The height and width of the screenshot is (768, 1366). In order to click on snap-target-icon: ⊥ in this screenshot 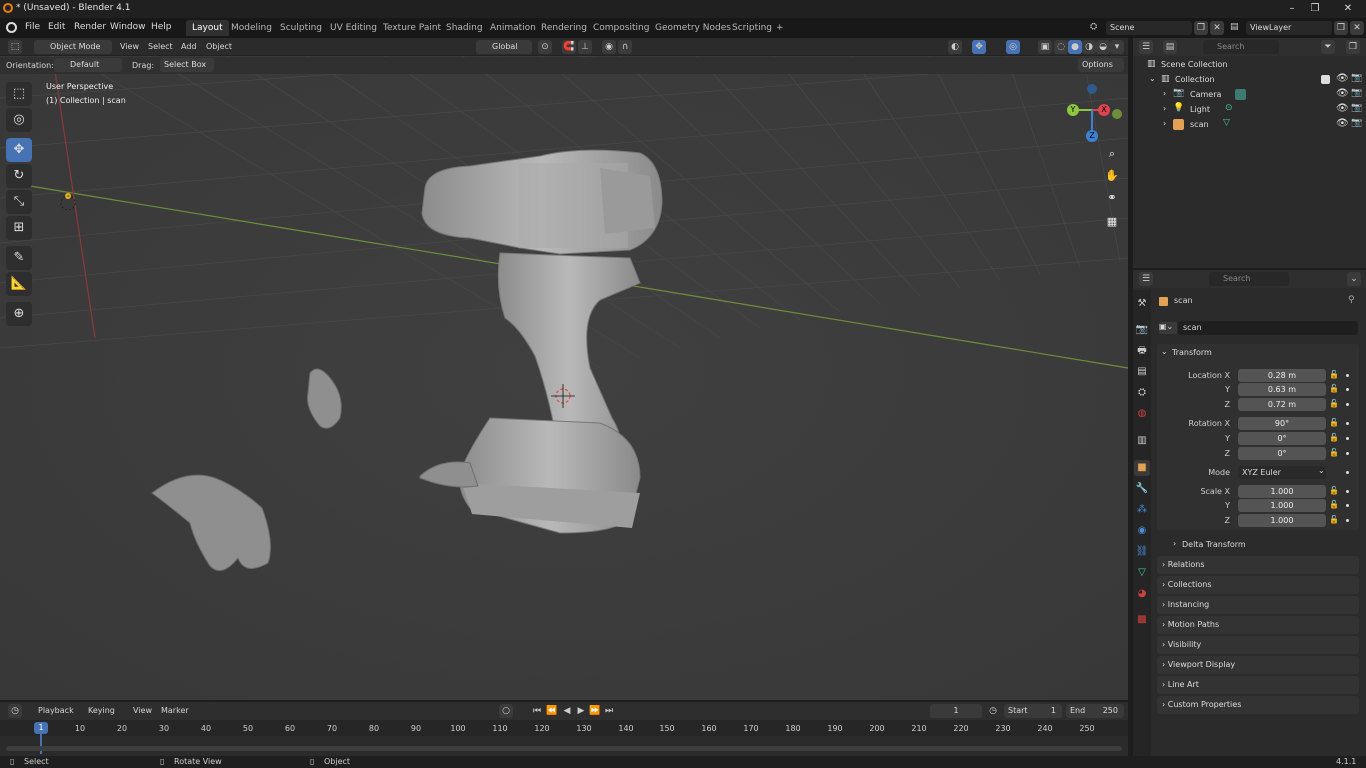, I will do `click(585, 47)`.